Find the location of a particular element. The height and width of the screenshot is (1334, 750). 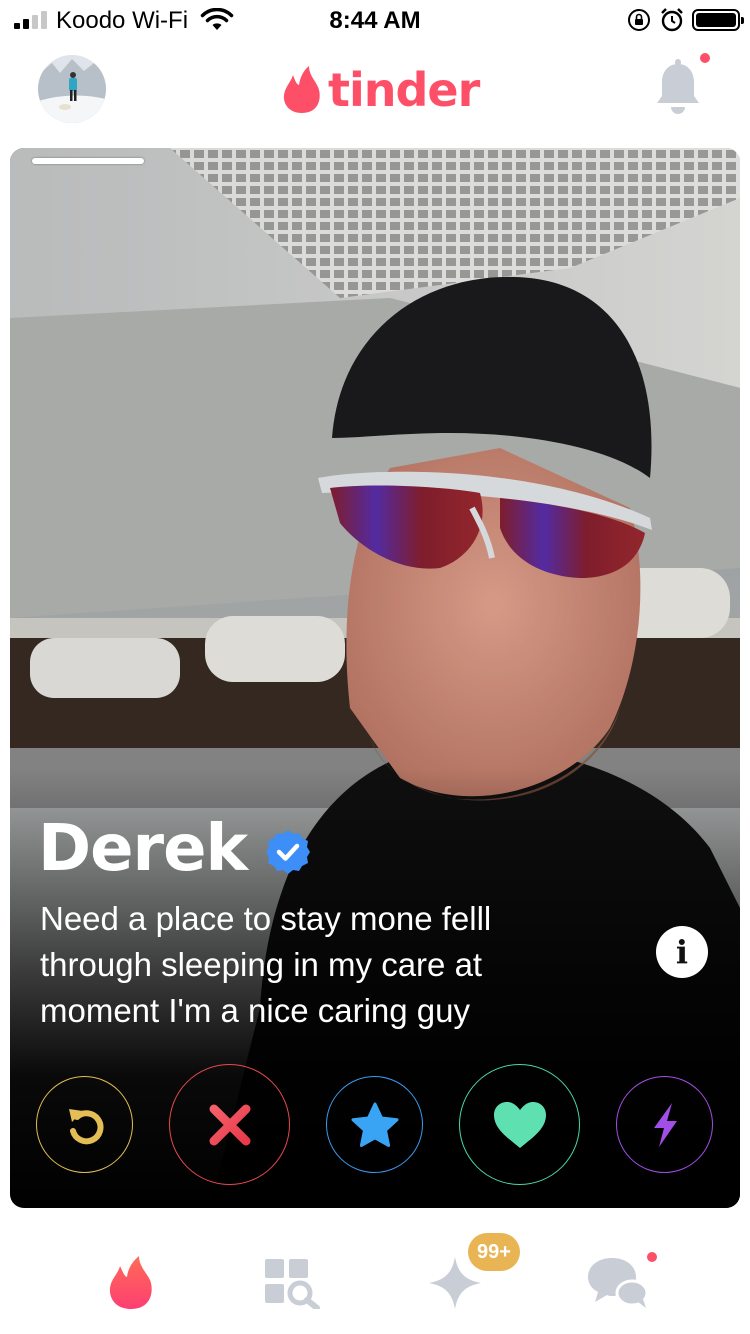

flame-icon is located at coordinates (130, 1282).